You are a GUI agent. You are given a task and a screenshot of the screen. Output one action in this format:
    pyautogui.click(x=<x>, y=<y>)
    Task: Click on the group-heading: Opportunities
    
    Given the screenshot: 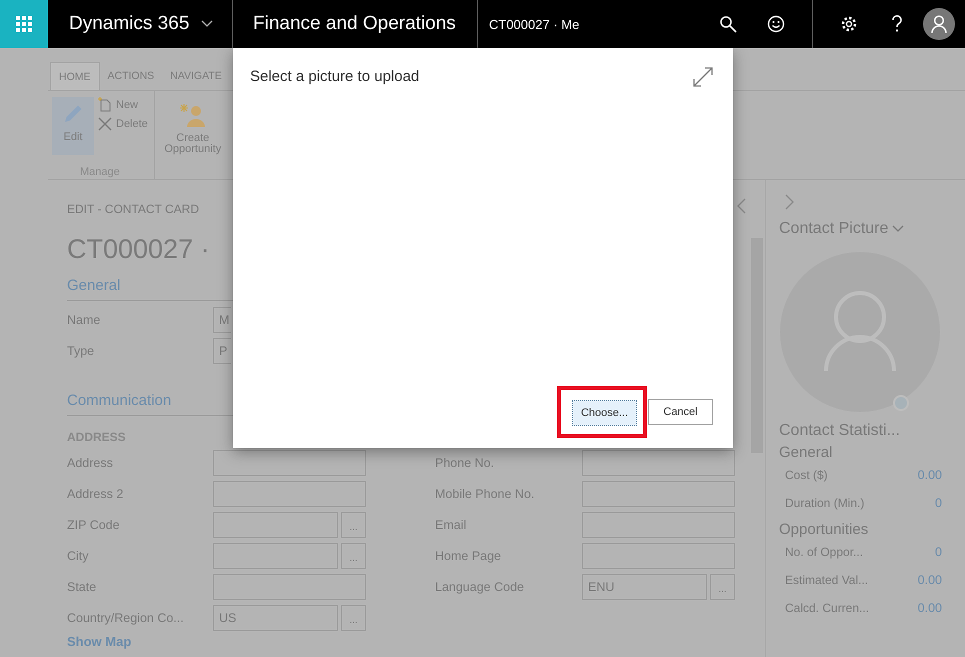 What is the action you would take?
    pyautogui.click(x=823, y=529)
    